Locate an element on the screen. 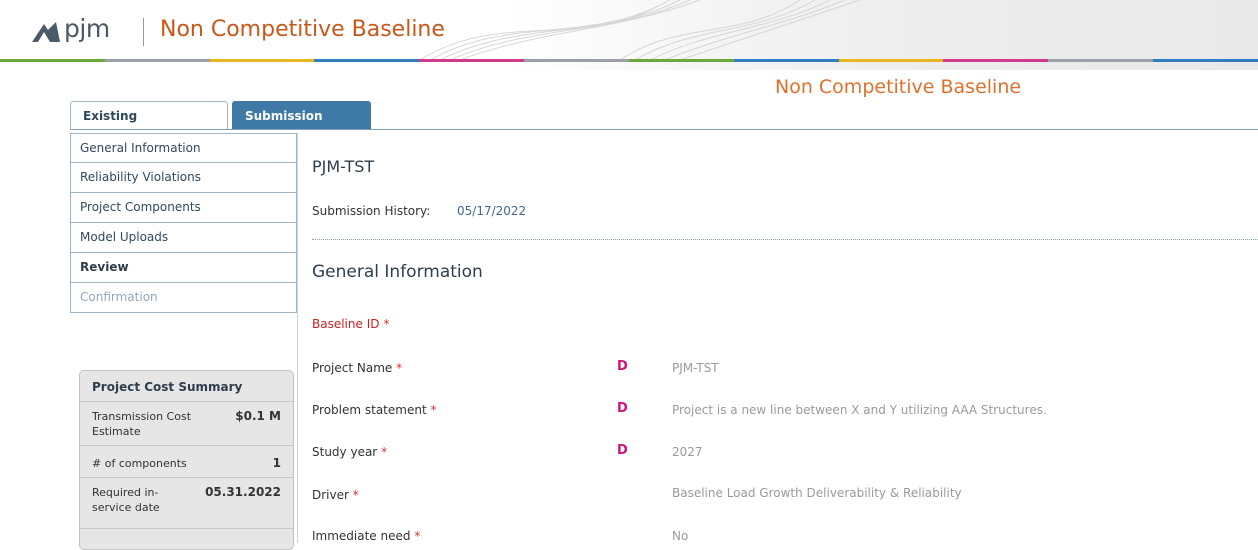 This screenshot has height=550, width=1258. submission-history-label: Submission History: is located at coordinates (371, 211).